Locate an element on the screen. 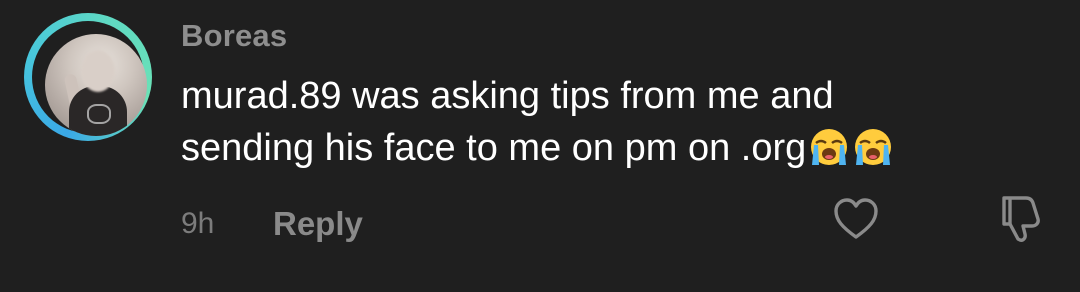 Image resolution: width=1080 pixels, height=292 pixels. avatar-photo-shirt-print is located at coordinates (99, 114).